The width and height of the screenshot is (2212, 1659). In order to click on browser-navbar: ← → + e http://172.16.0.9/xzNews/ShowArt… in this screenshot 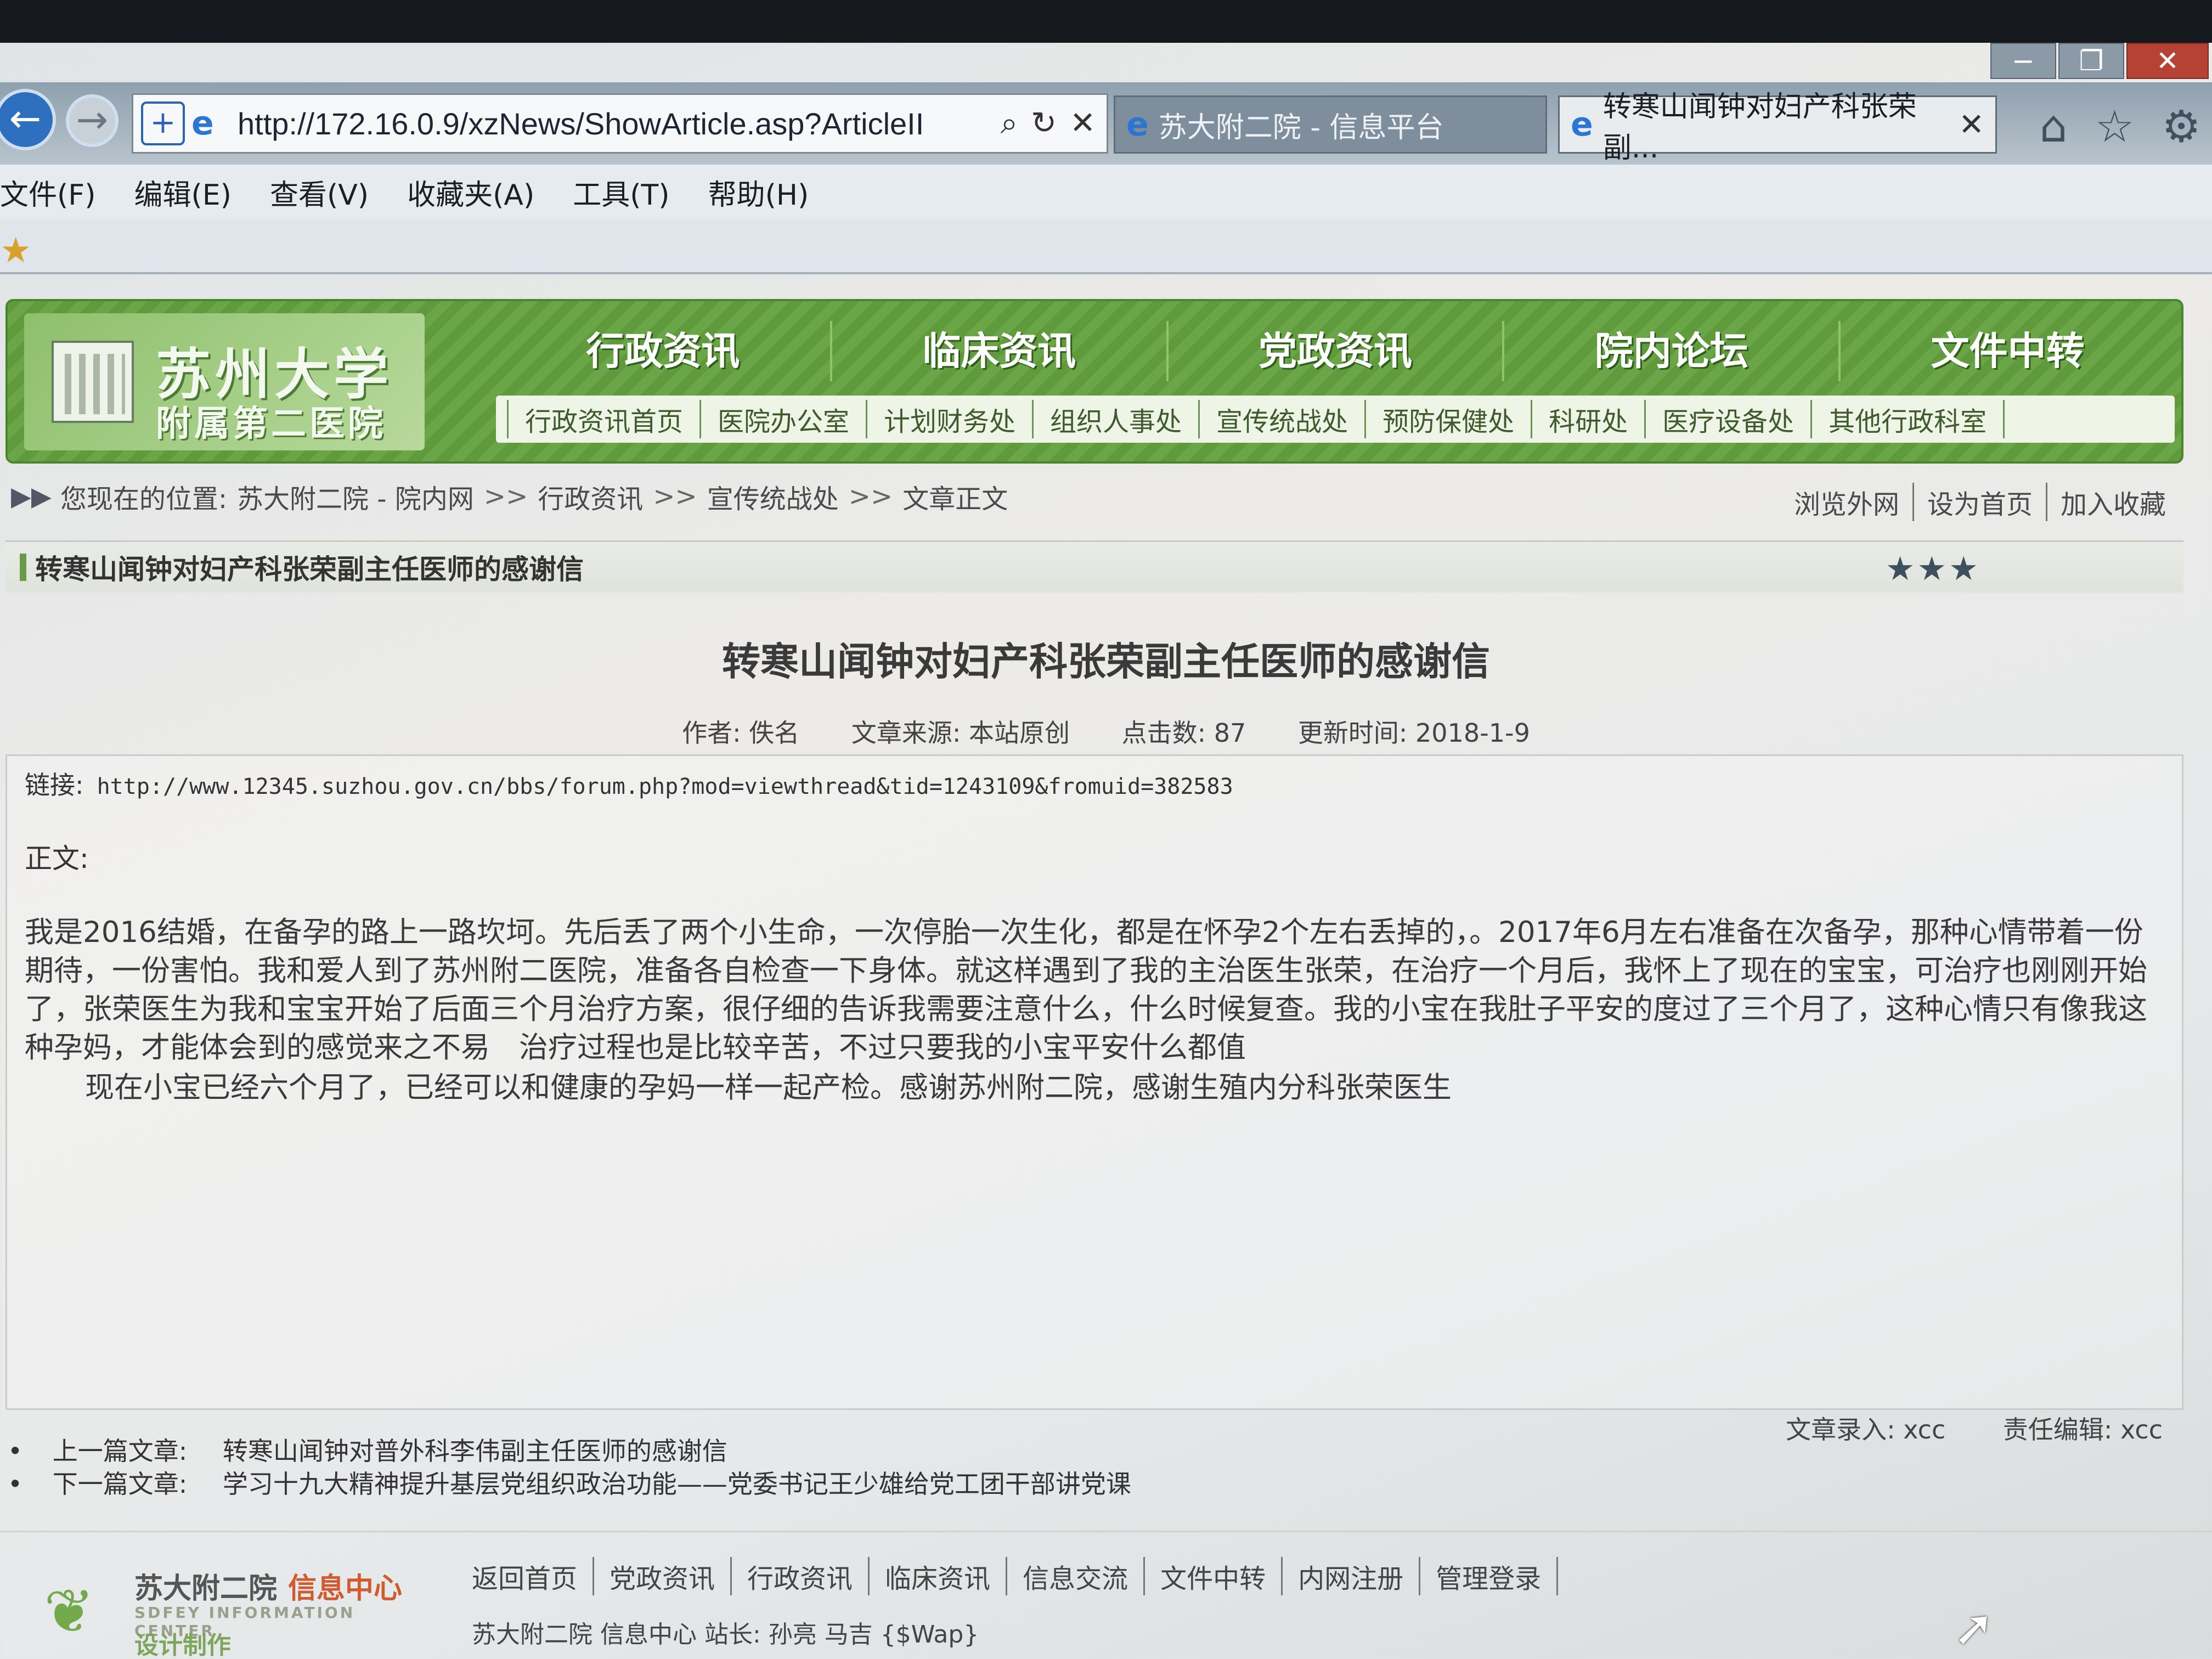, I will do `click(1106, 123)`.